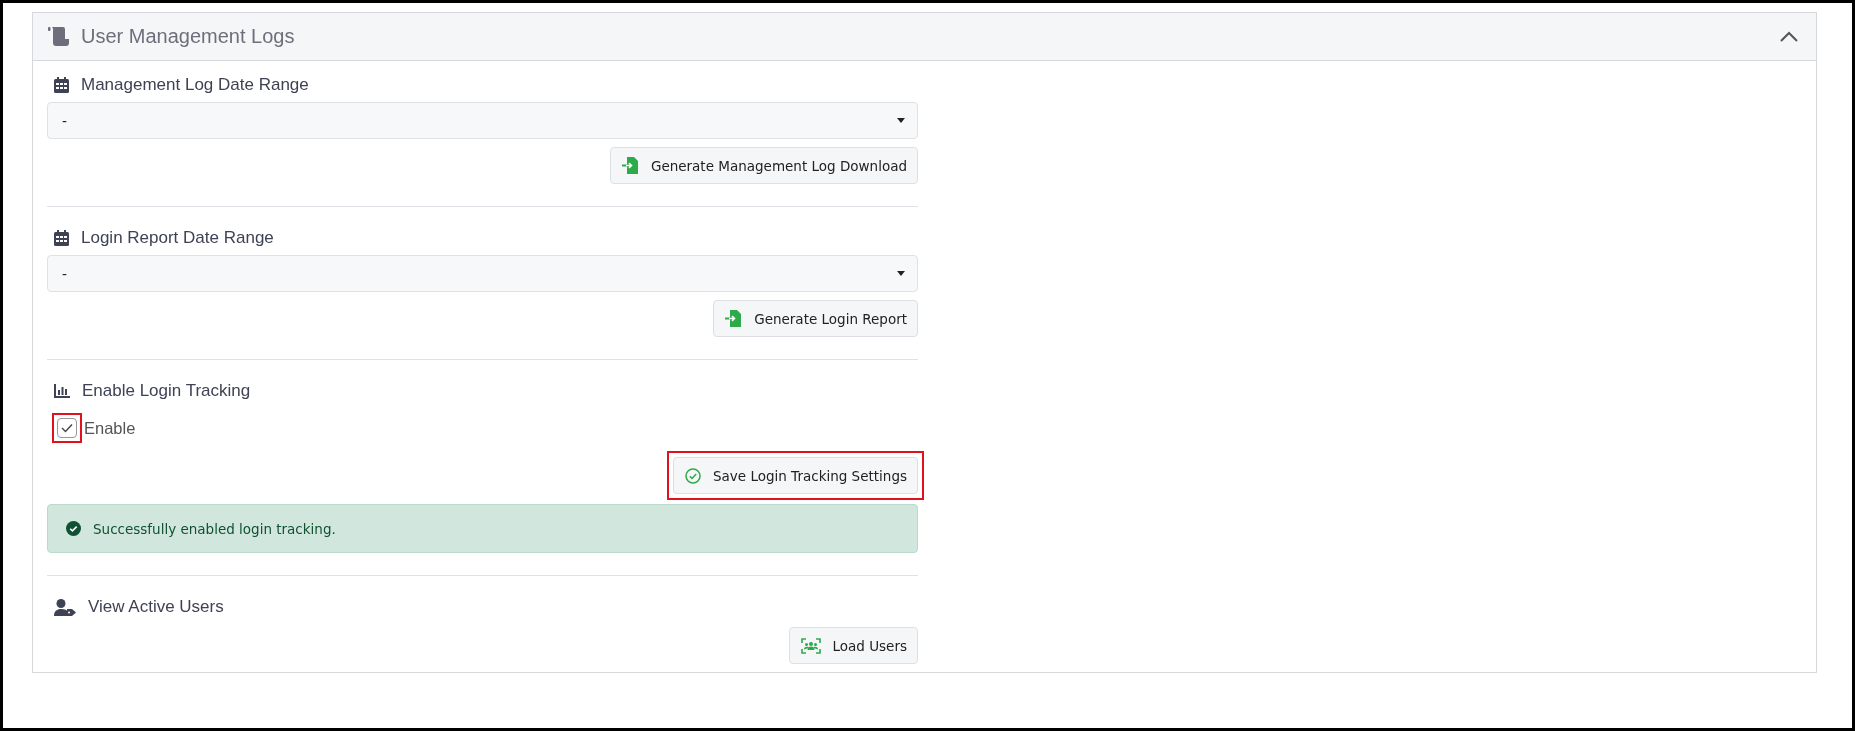  I want to click on action-button: Load Users, so click(853, 645).